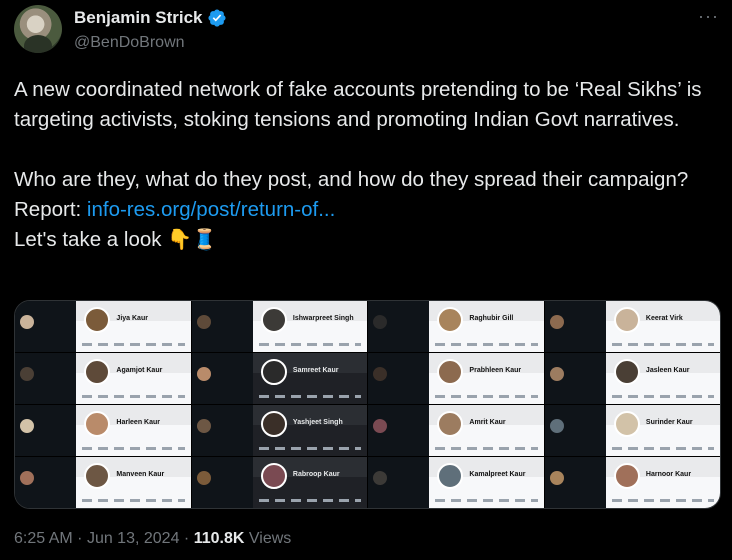 This screenshot has height=560, width=732. What do you see at coordinates (317, 422) in the screenshot?
I see `profile-name: Yashjeet Singh` at bounding box center [317, 422].